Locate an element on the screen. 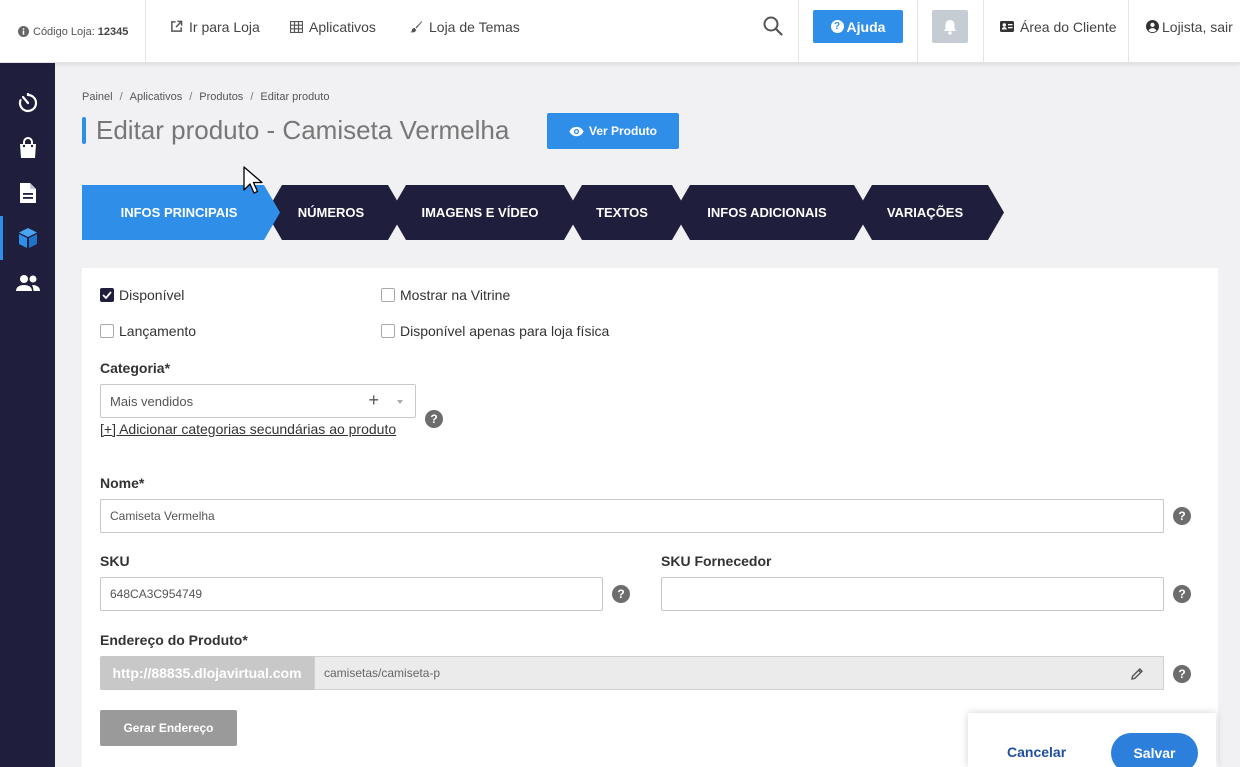  help-button: ? Ajuda is located at coordinates (858, 26).